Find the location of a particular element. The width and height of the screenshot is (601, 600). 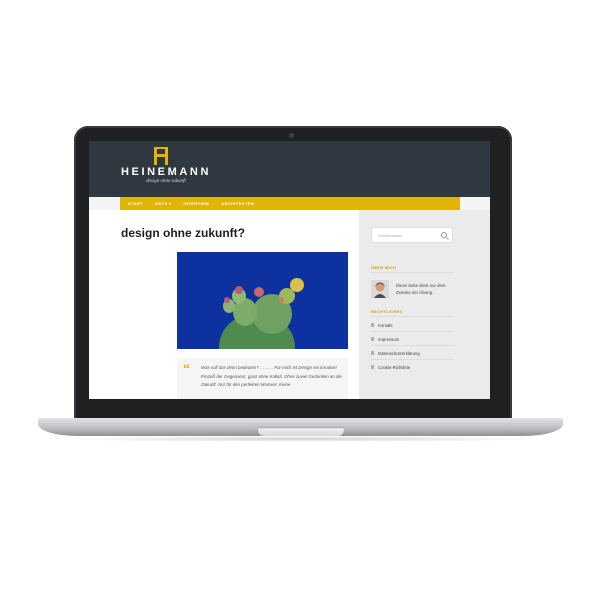

nav-item-interview: INTERVIEW is located at coordinates (196, 203).